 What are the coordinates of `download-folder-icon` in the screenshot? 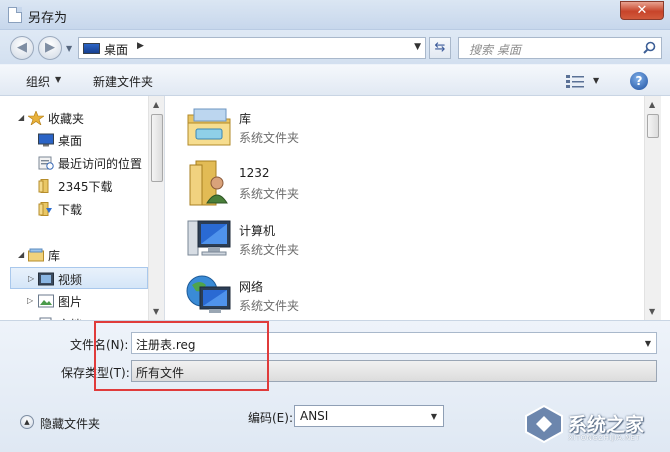 It's located at (45, 209).